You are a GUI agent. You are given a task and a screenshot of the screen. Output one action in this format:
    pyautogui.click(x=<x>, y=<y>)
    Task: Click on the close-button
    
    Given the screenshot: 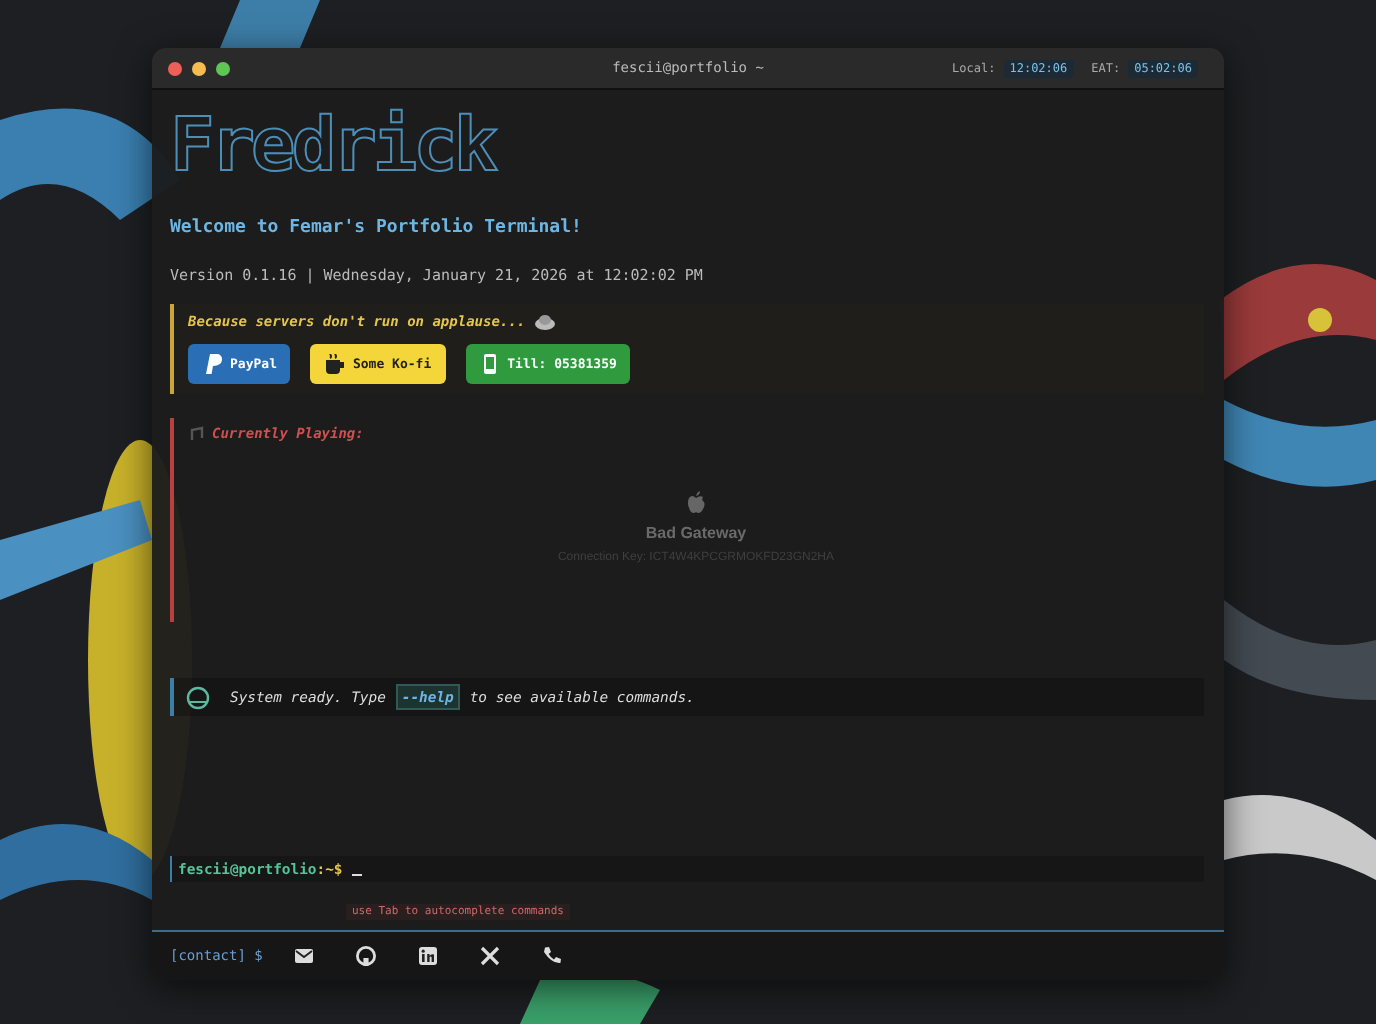 What is the action you would take?
    pyautogui.click(x=175, y=68)
    